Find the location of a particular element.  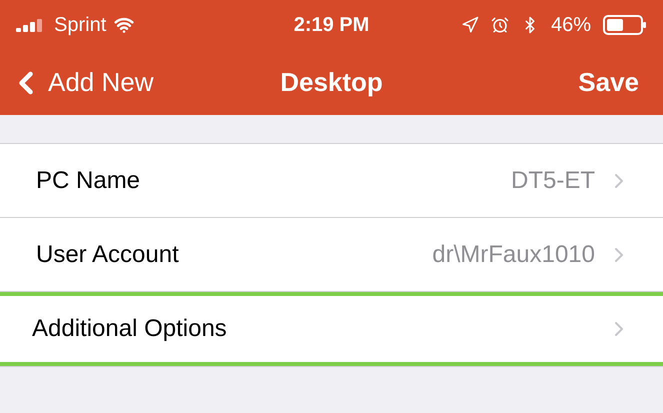

row-value: dr\MrFaux1010 is located at coordinates (513, 255).